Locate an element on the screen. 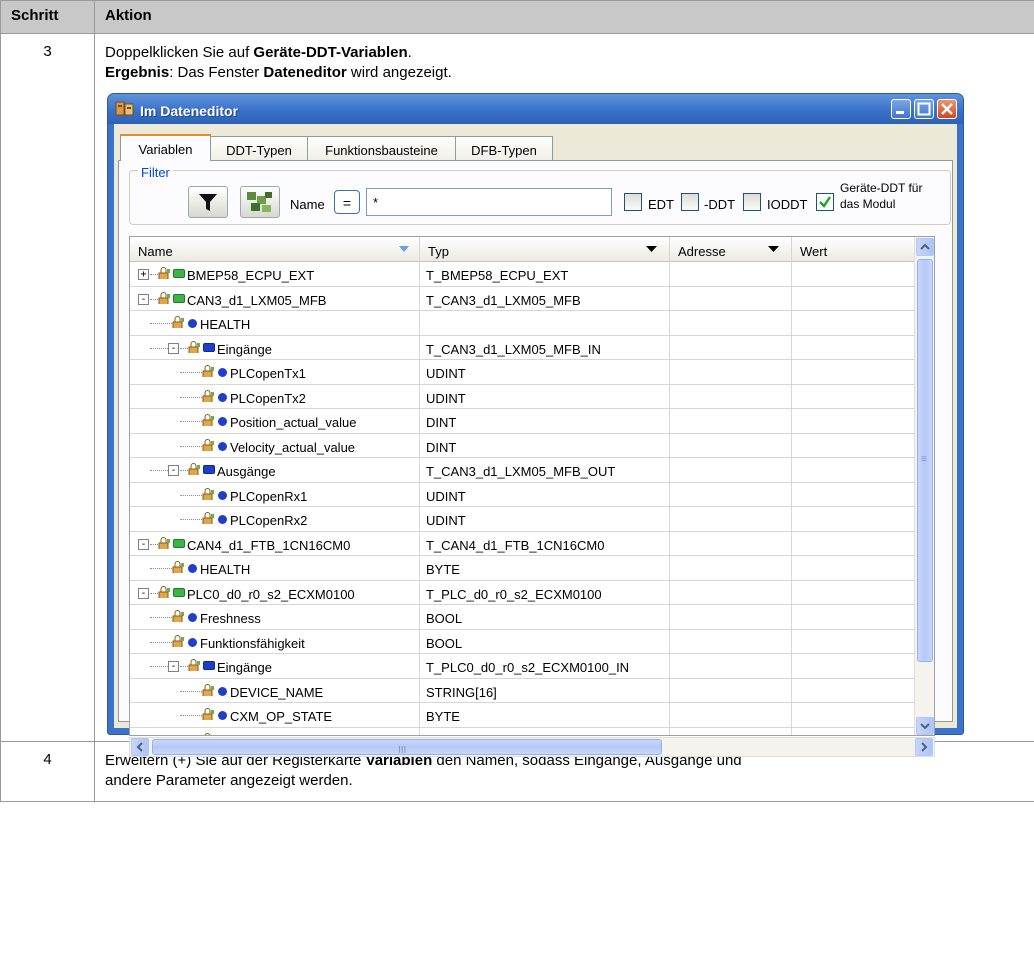  table-row: PLCopenTx2 UDINT is located at coordinates (523, 396).